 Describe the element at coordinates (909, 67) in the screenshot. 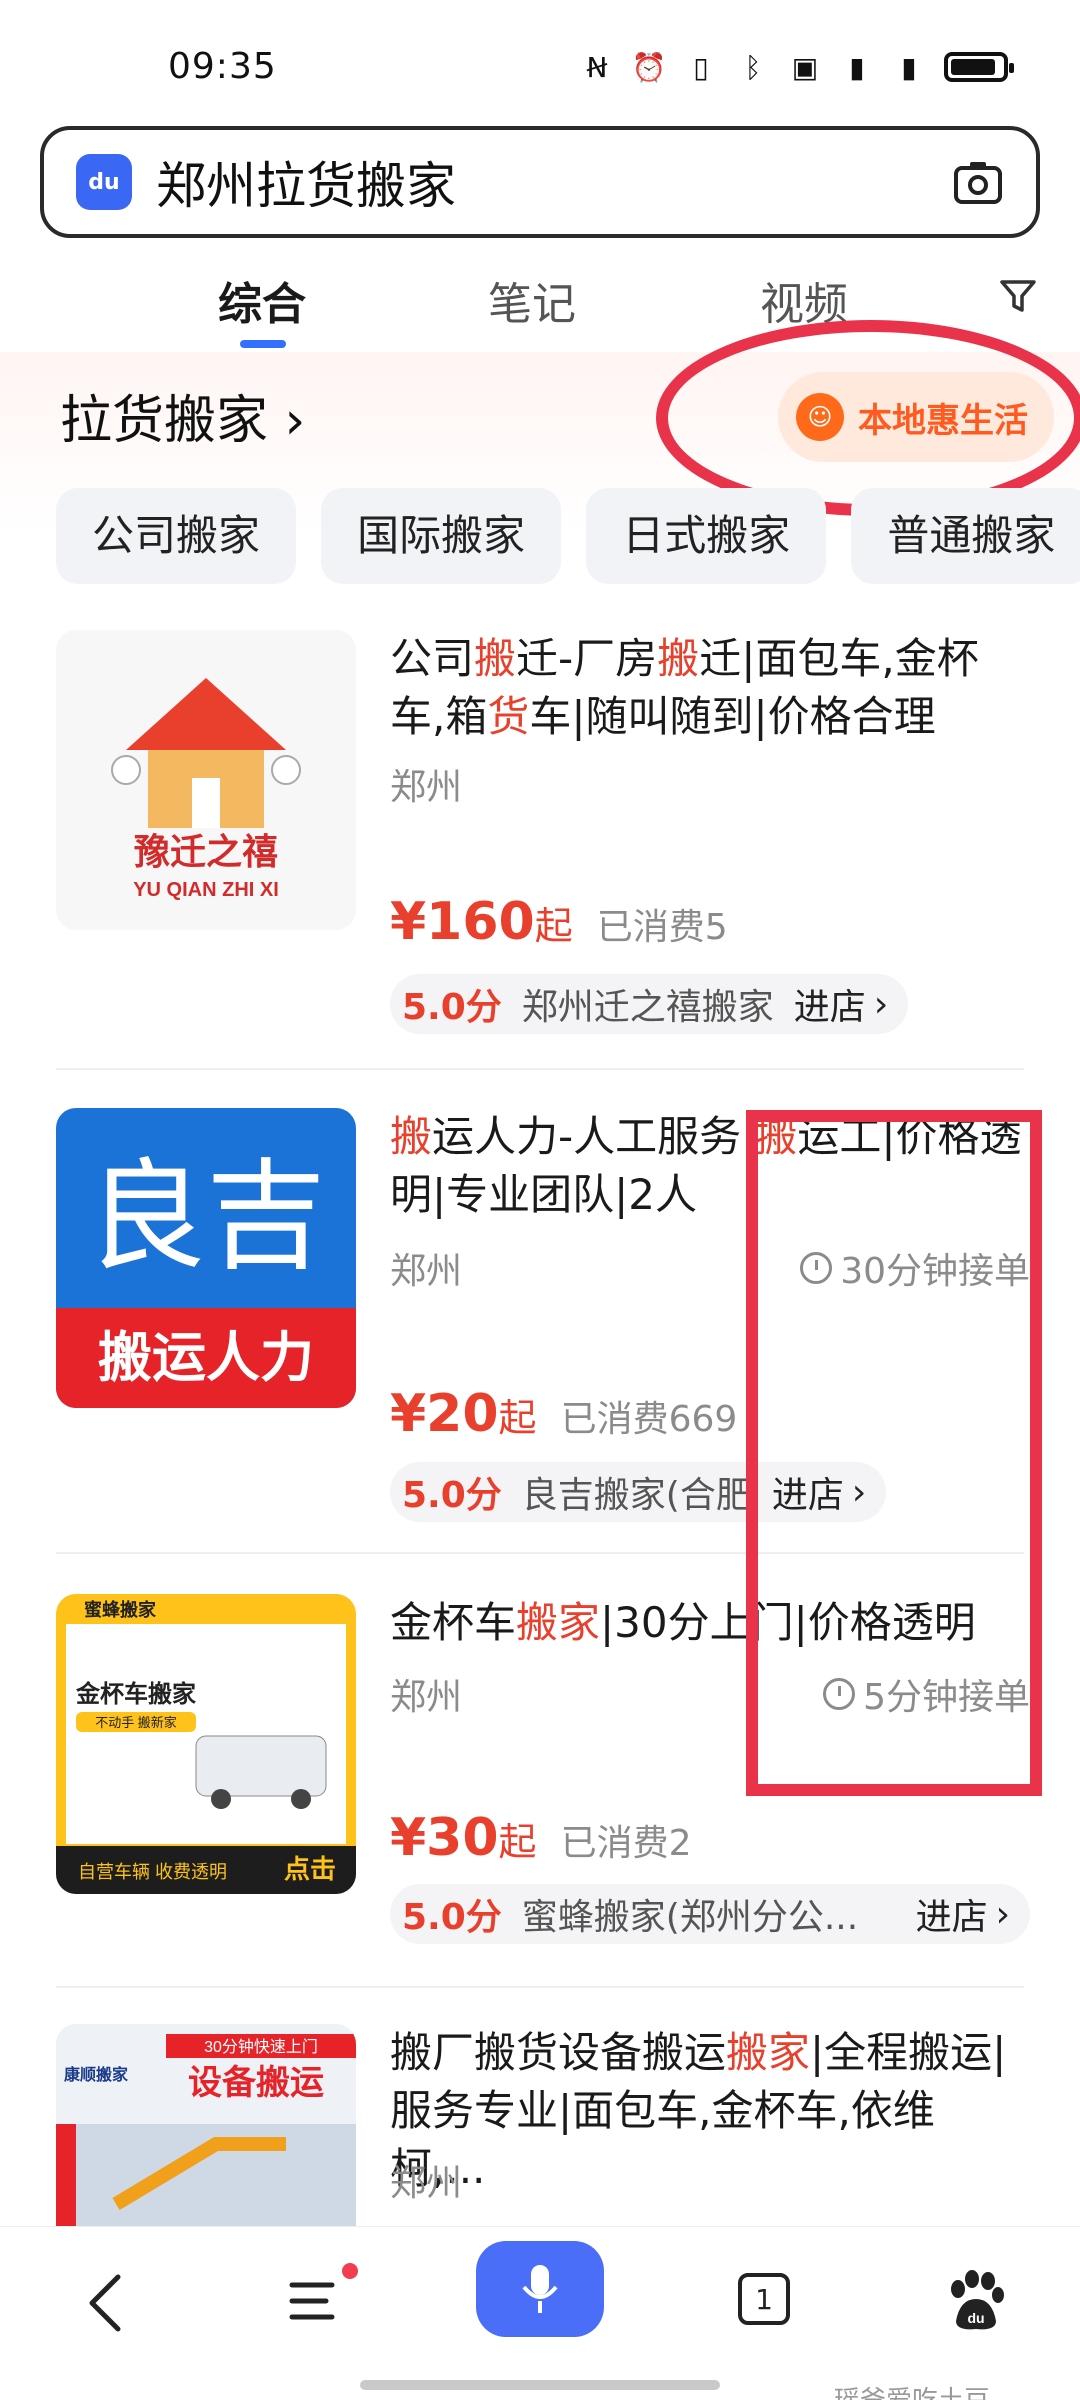

I see `signal-5g-2-icon: ▮` at that location.